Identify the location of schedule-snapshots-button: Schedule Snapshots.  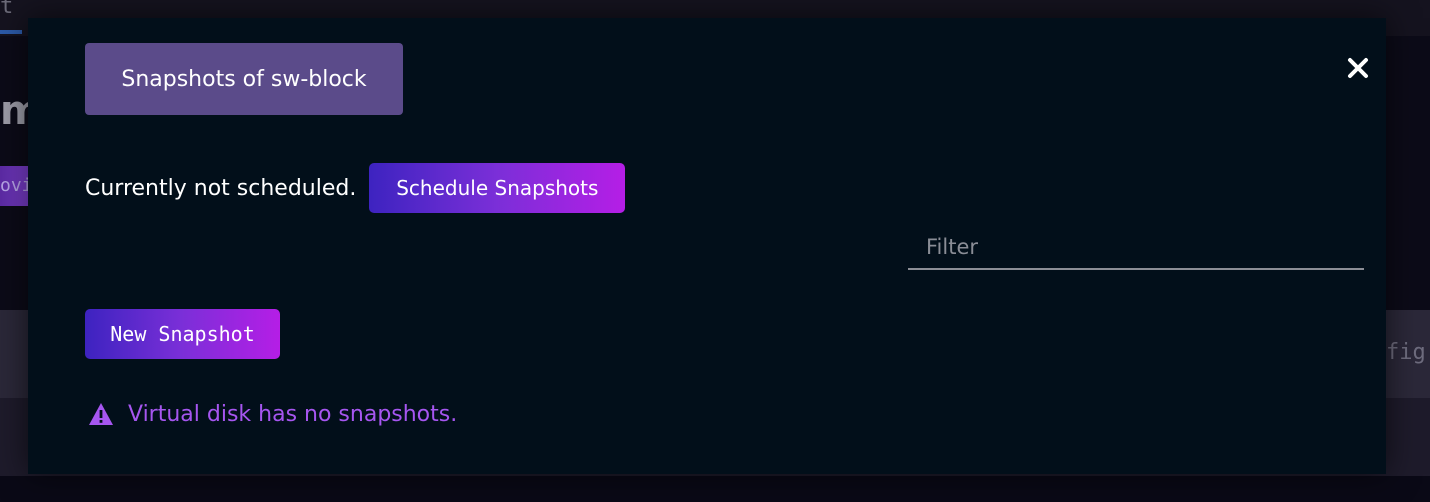
(497, 188).